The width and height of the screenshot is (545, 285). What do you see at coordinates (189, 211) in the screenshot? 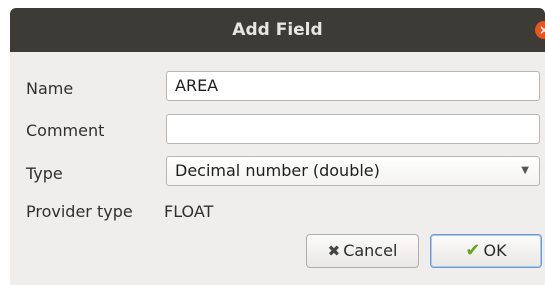
I see `provider-type-value: FLOAT` at bounding box center [189, 211].